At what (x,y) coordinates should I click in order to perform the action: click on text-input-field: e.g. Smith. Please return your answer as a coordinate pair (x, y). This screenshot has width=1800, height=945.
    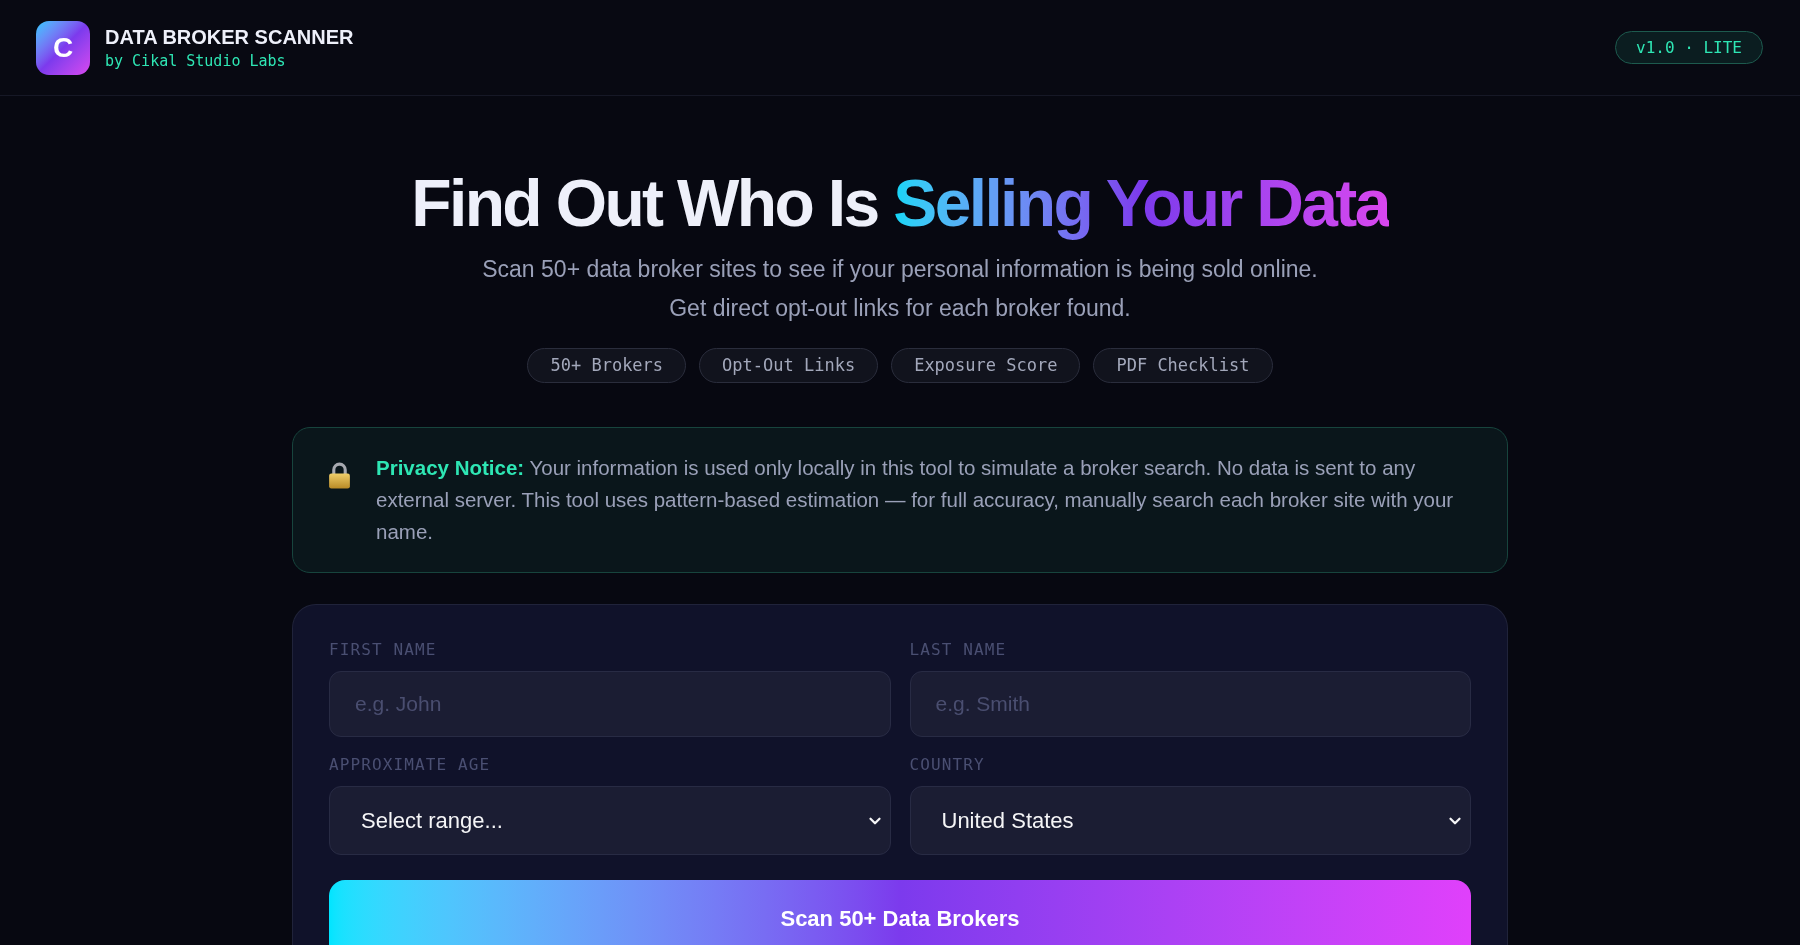
    Looking at the image, I should click on (1190, 704).